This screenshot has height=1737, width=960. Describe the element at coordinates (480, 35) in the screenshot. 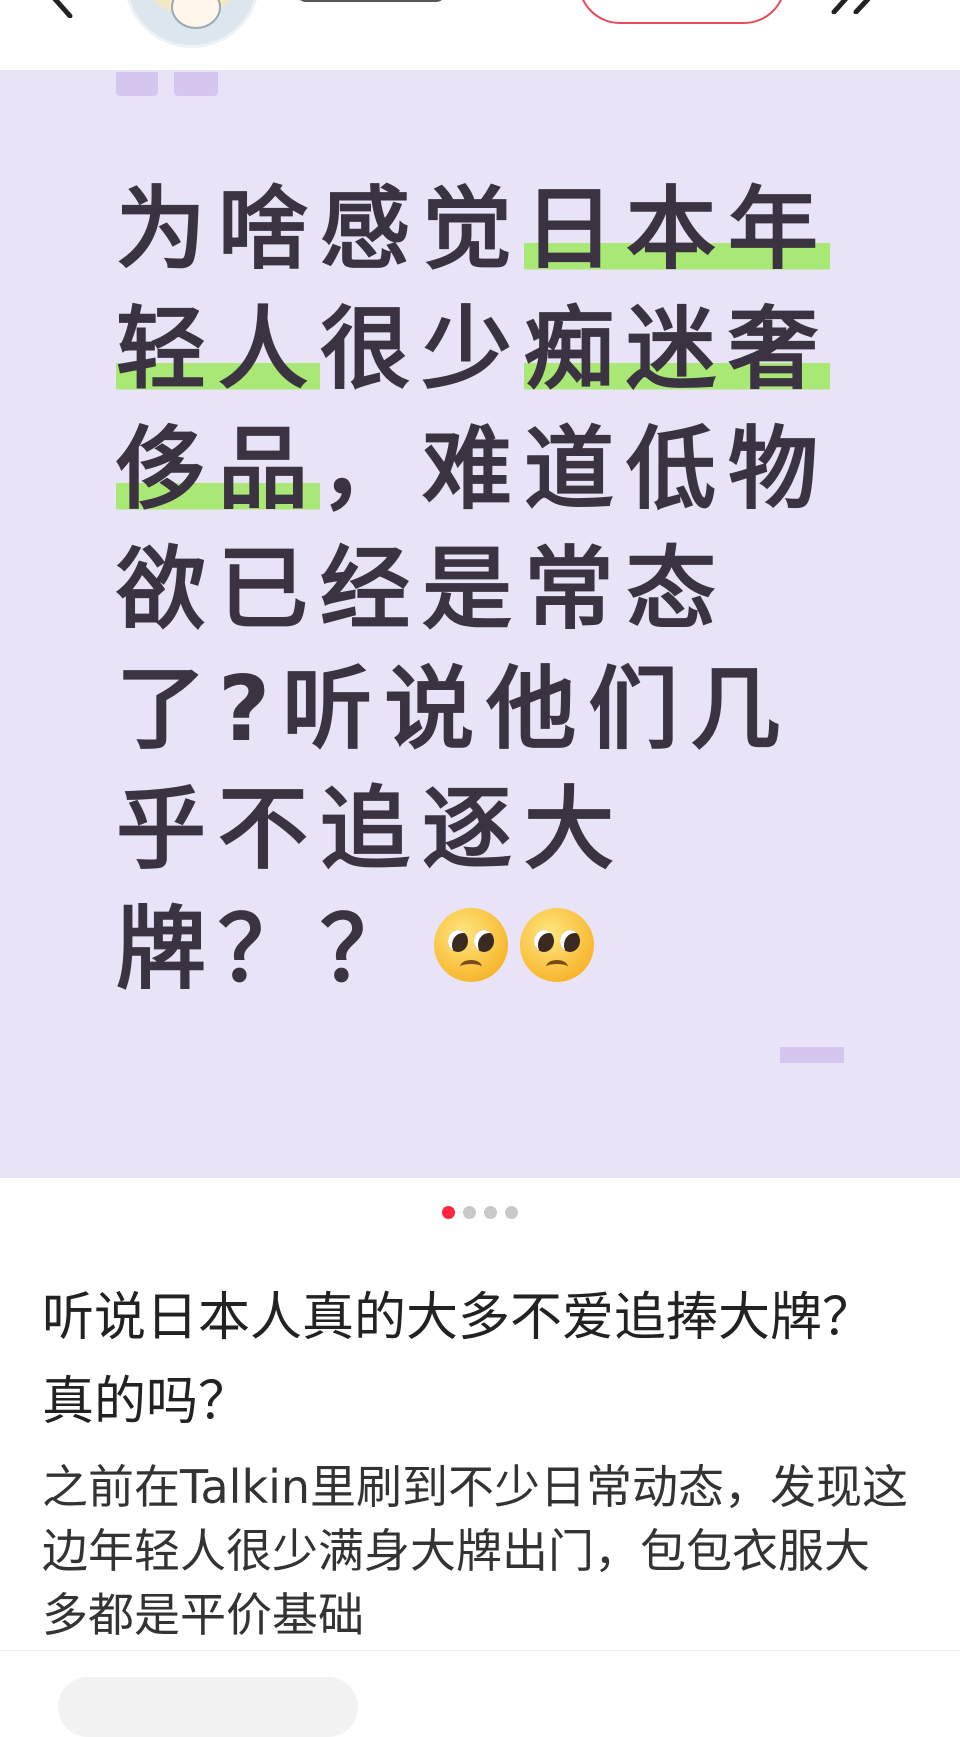

I see `top-bar: 关注` at that location.